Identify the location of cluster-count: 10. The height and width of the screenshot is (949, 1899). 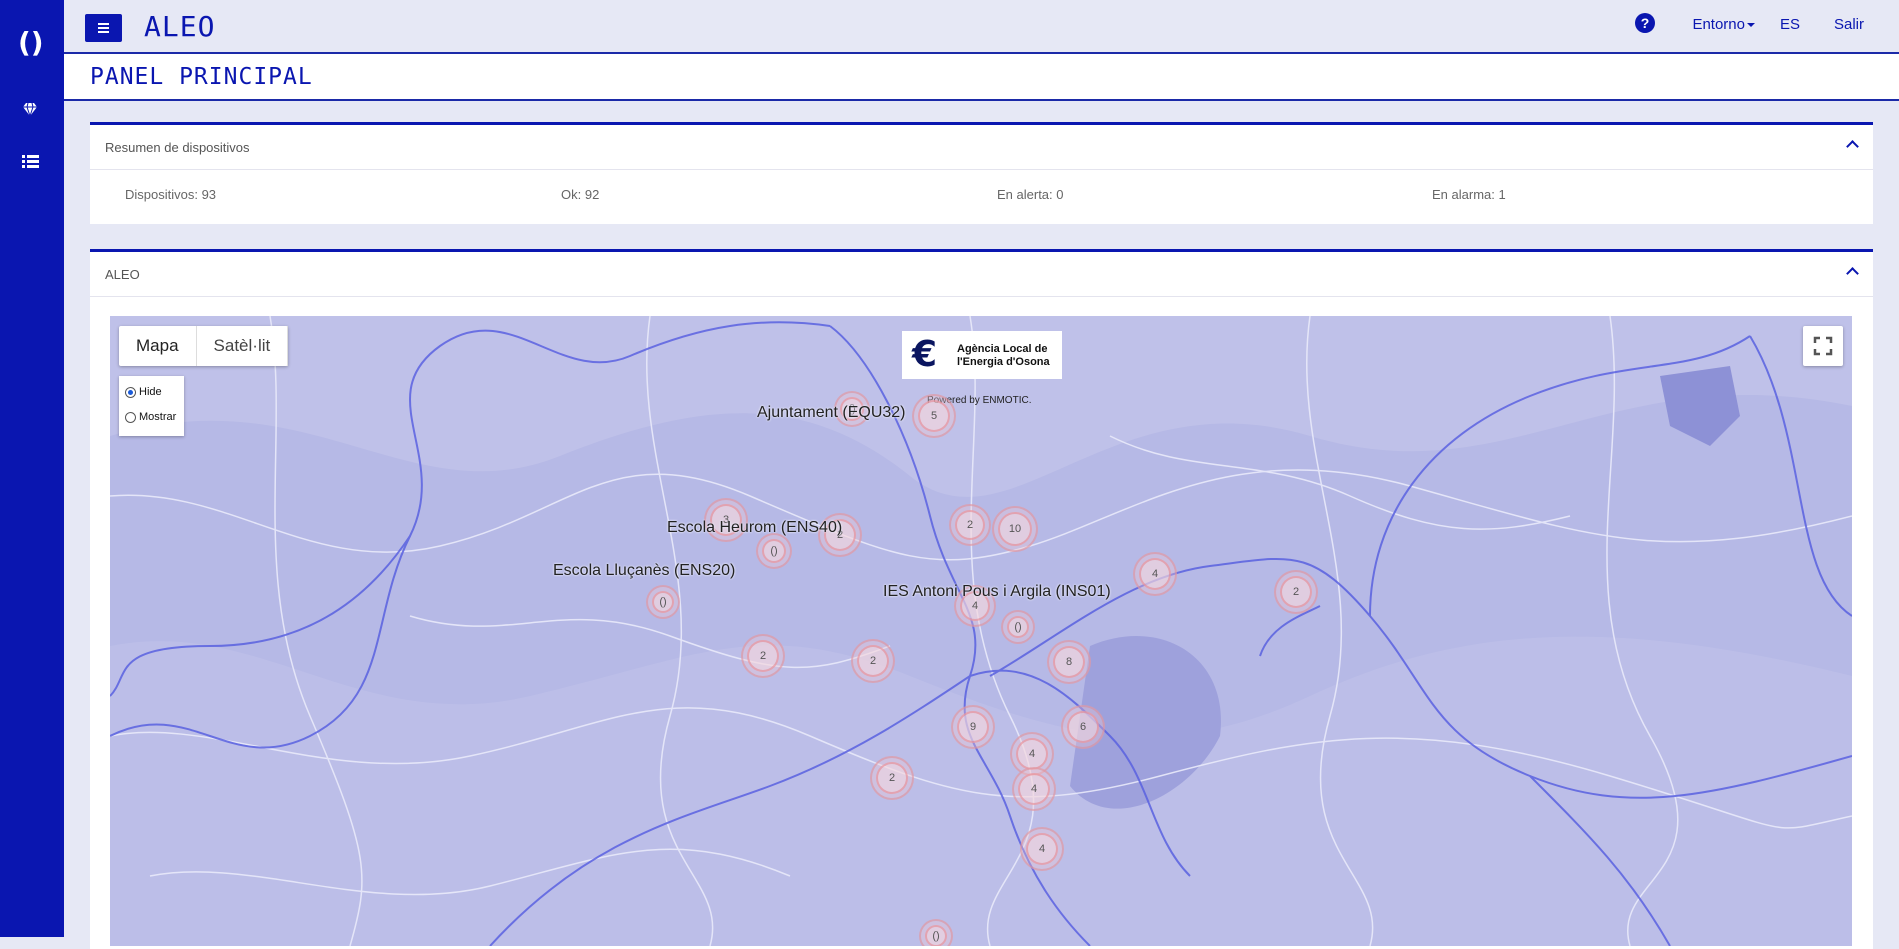
(1015, 529).